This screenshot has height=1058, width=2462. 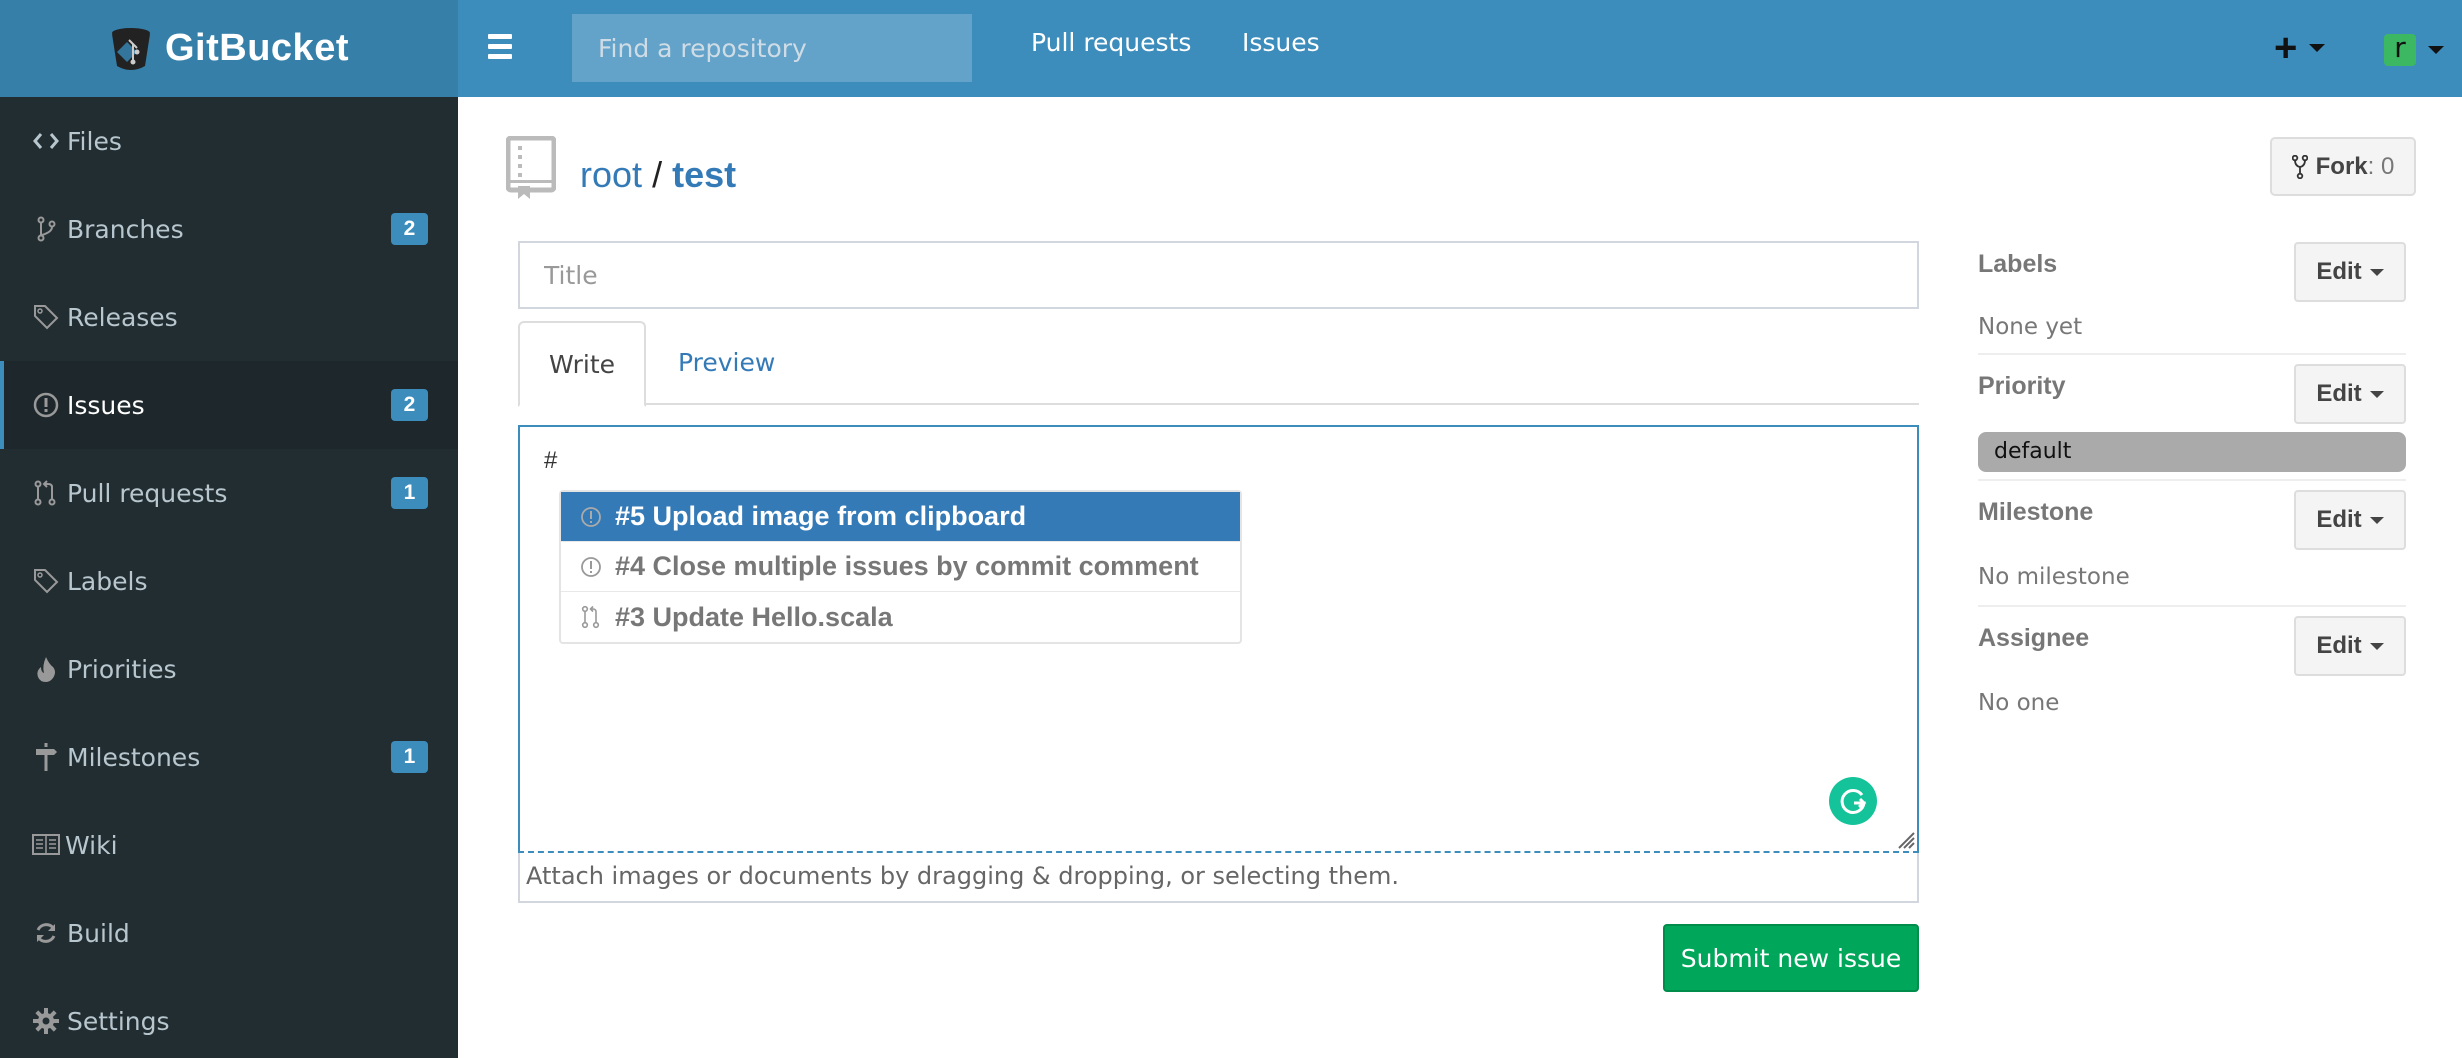 What do you see at coordinates (229, 141) in the screenshot?
I see `sidebar-item-files: Files` at bounding box center [229, 141].